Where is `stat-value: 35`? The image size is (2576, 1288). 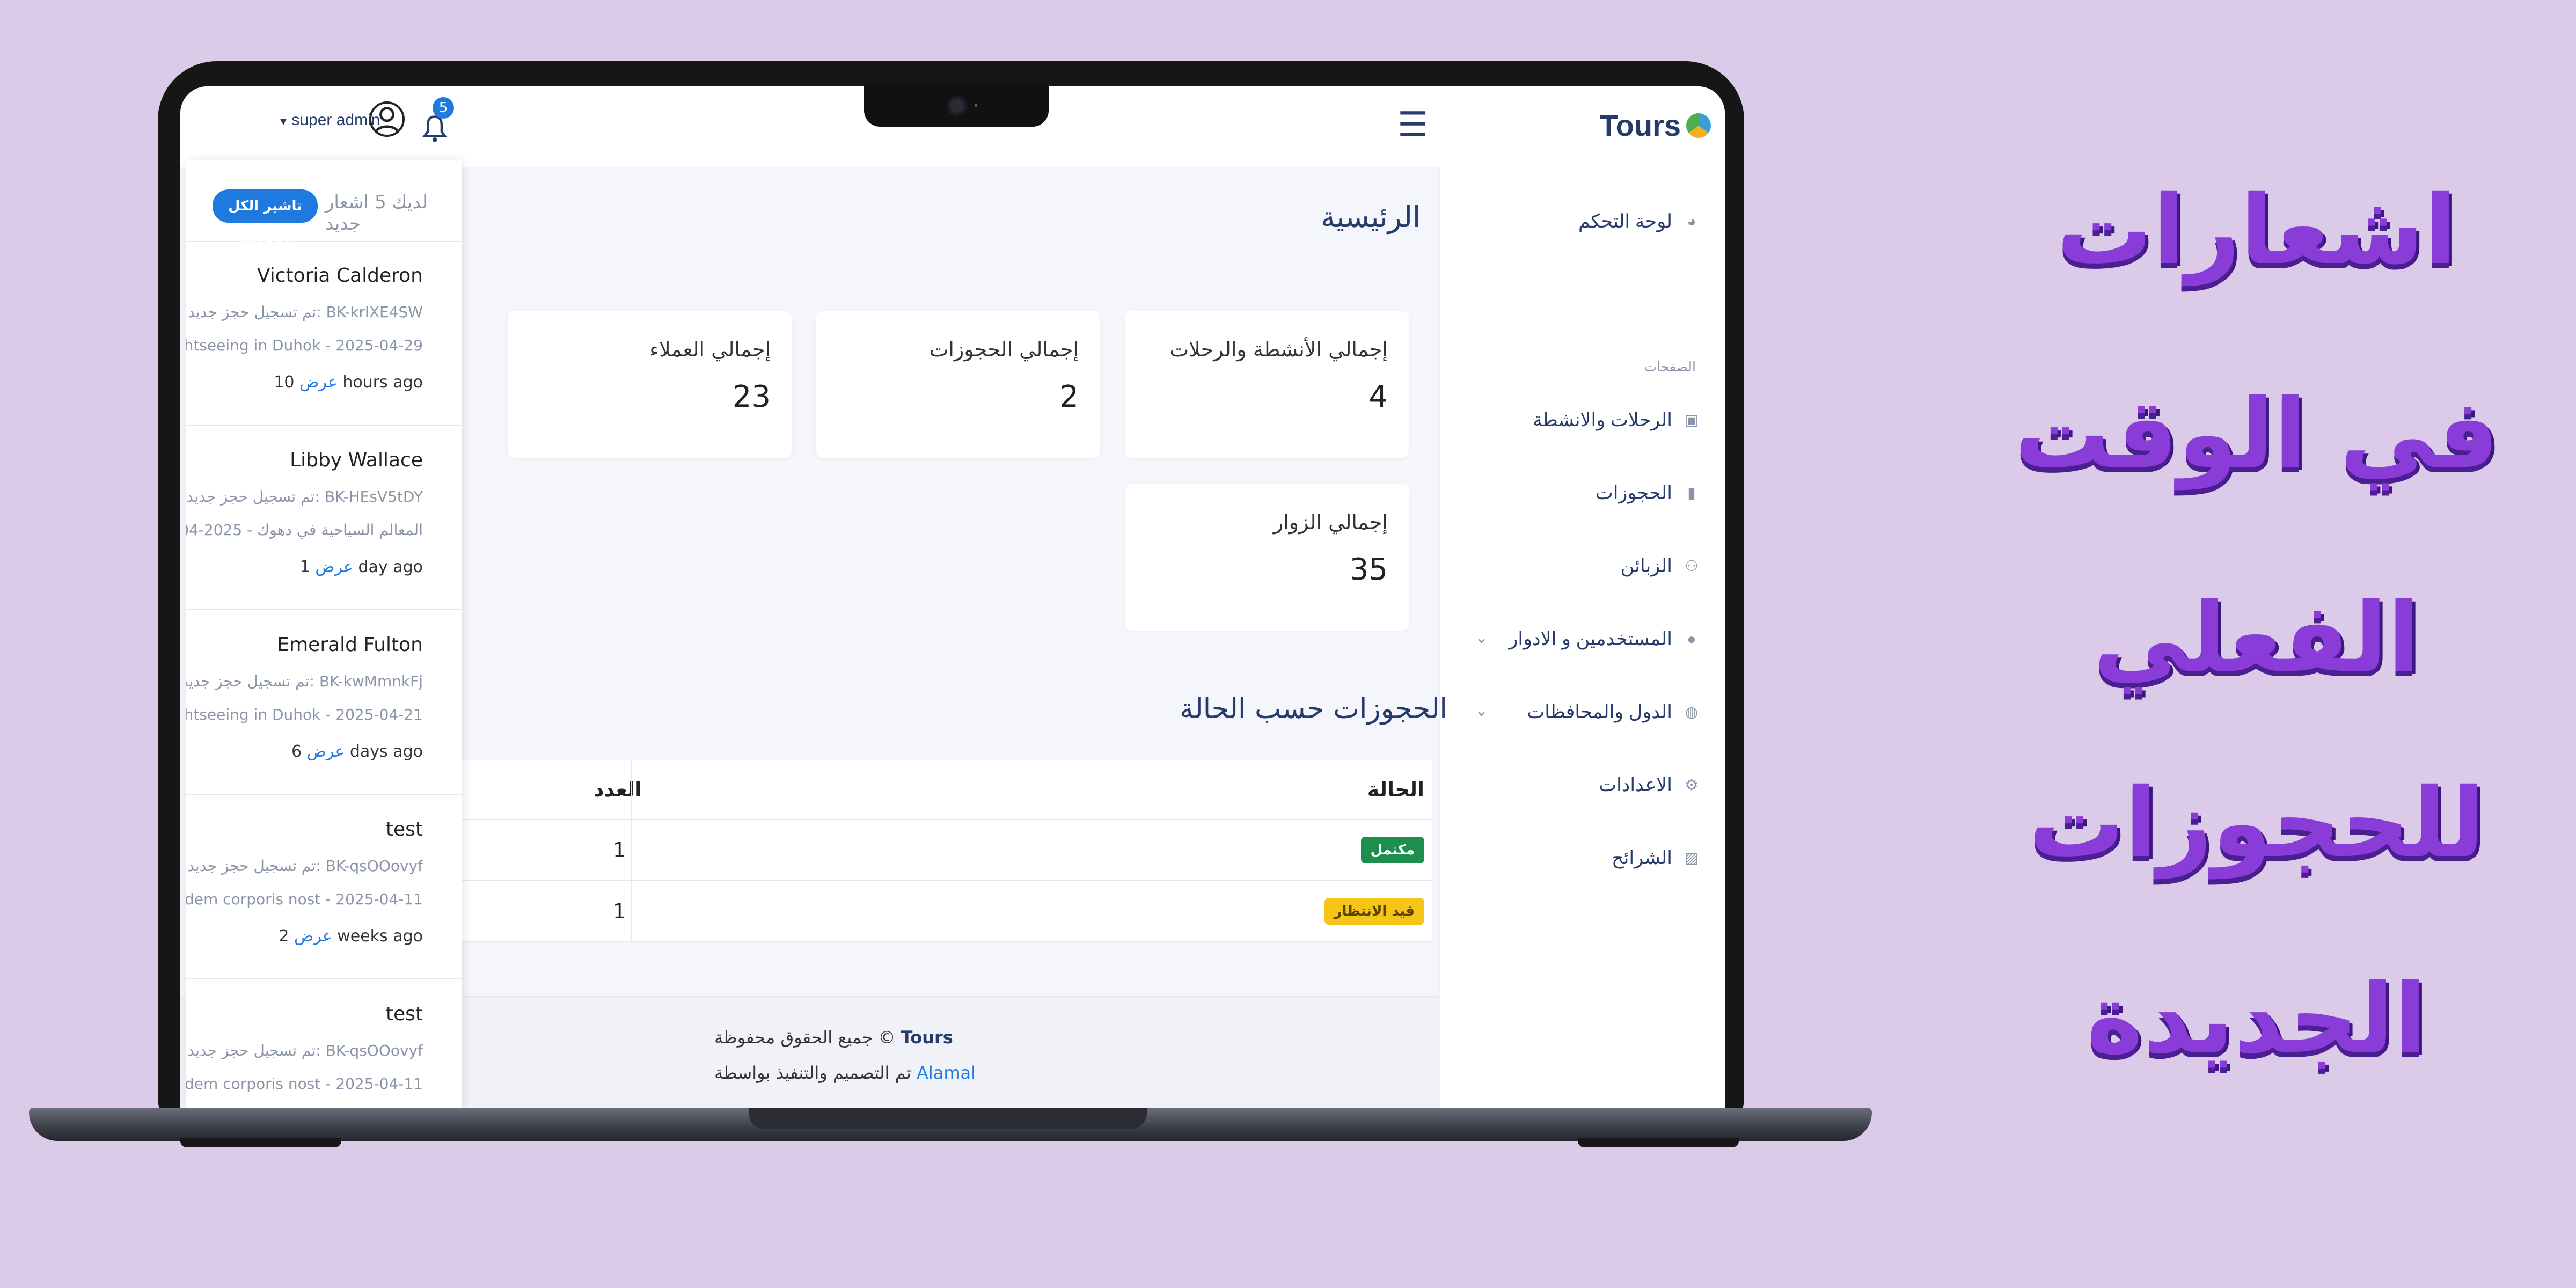
stat-value: 35 is located at coordinates (1368, 569).